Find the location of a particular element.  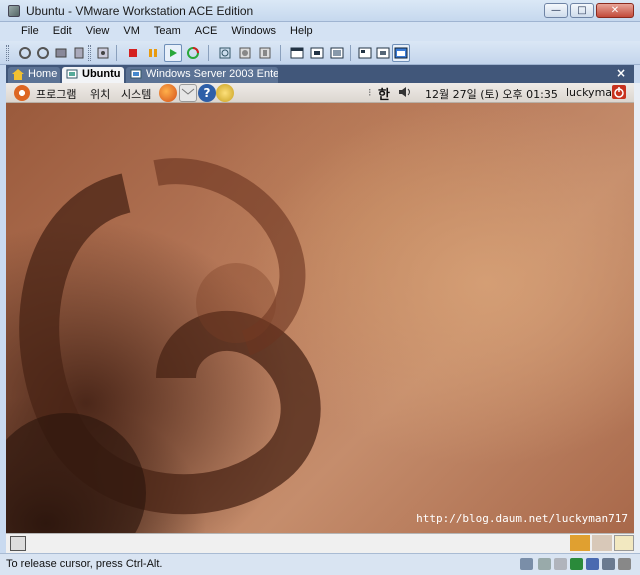

toolbar is located at coordinates (320, 53).